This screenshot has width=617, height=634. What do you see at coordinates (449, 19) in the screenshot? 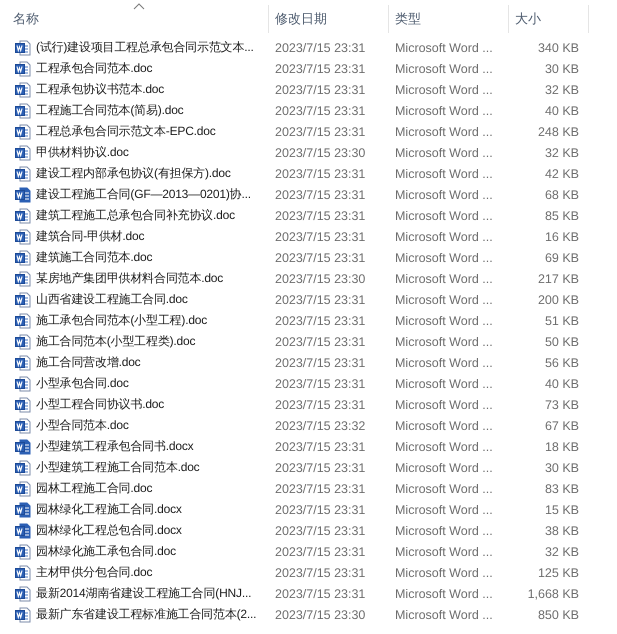
I see `column-header: 类型` at bounding box center [449, 19].